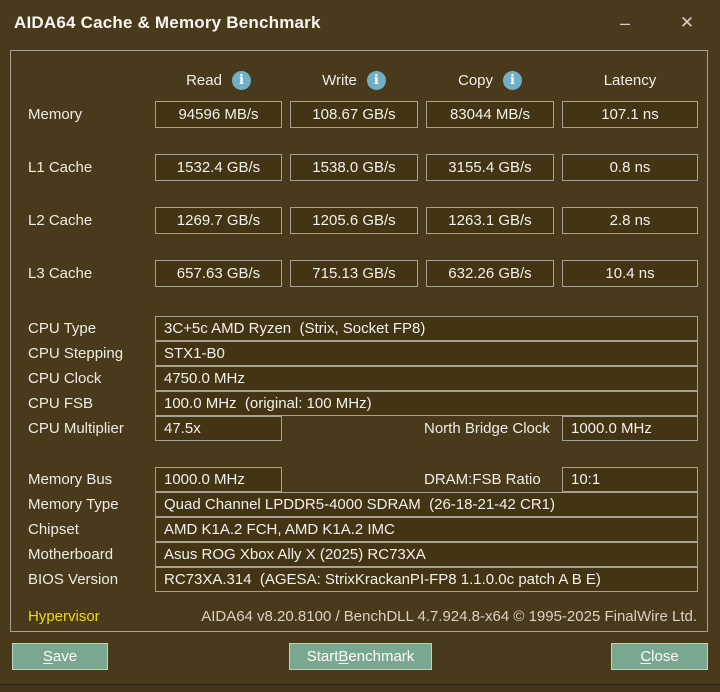  I want to click on close-button: Close, so click(659, 656).